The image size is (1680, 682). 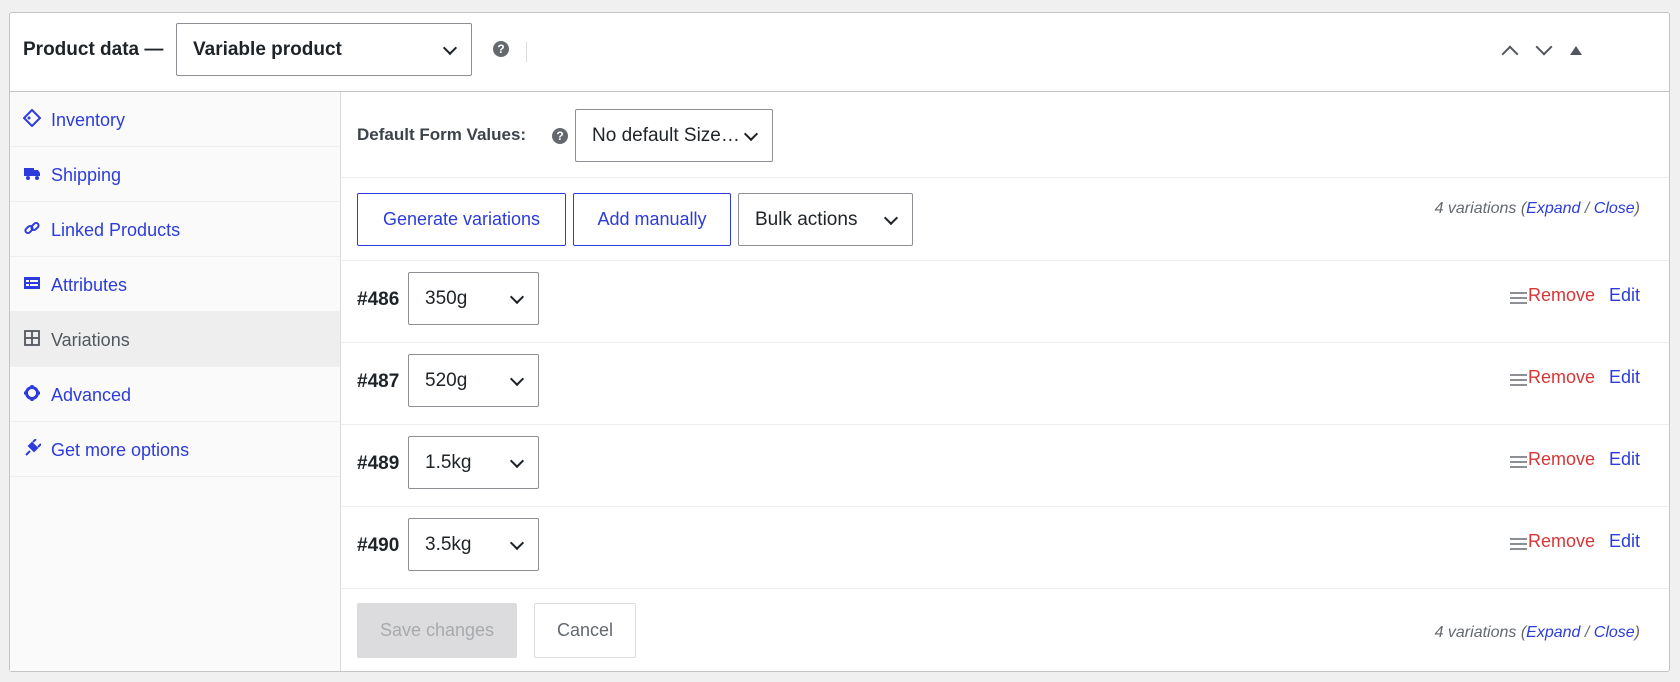 I want to click on variation-id: #487, so click(x=378, y=381).